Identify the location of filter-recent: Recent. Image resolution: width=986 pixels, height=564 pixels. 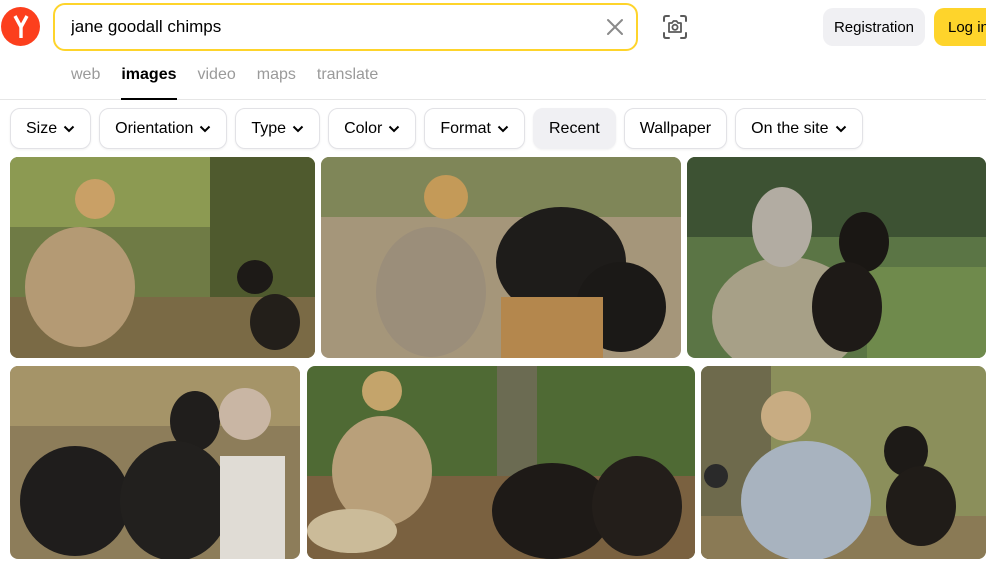
(574, 128).